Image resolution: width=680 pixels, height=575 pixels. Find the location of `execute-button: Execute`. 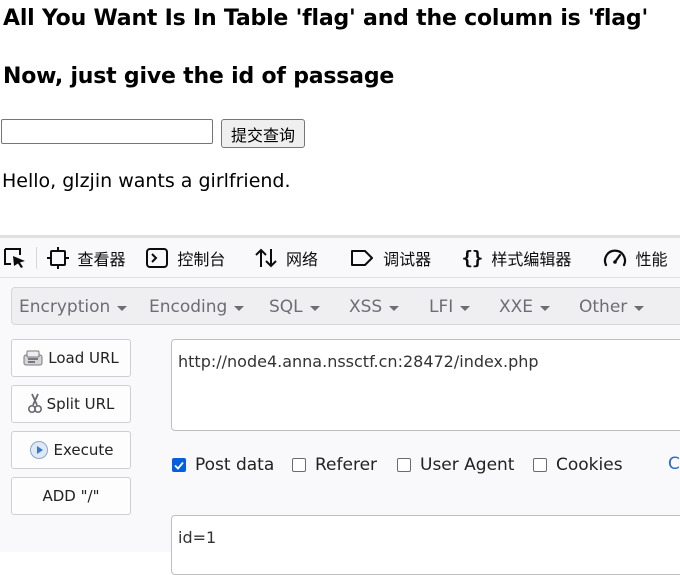

execute-button: Execute is located at coordinates (71, 450).